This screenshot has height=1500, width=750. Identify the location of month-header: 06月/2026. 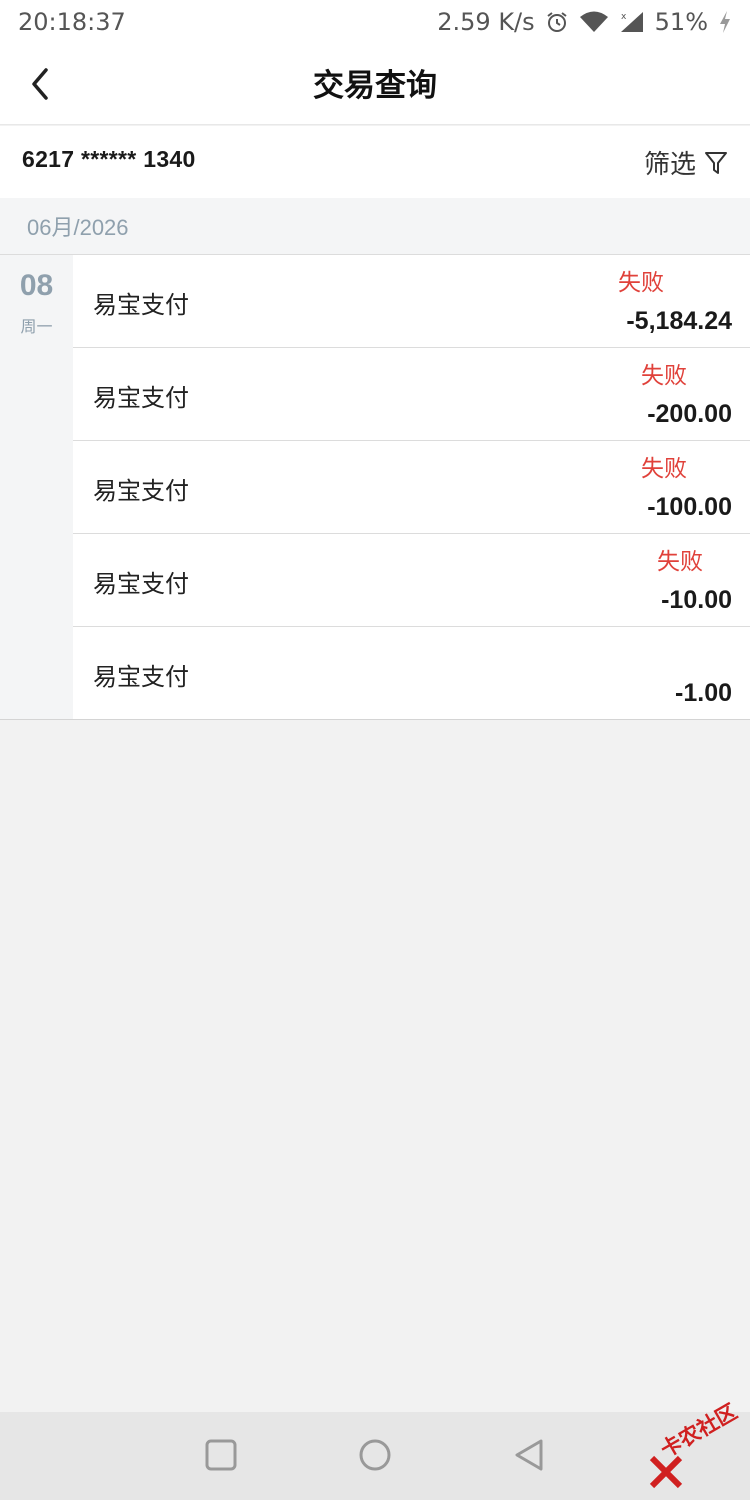
(375, 226).